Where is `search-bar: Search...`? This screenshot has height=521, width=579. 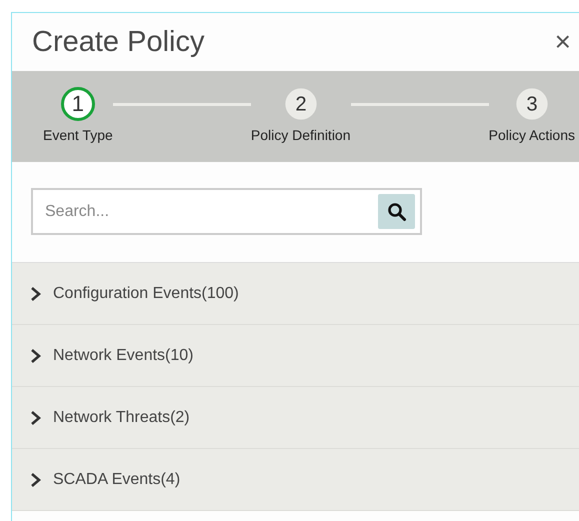
search-bar: Search... is located at coordinates (226, 211).